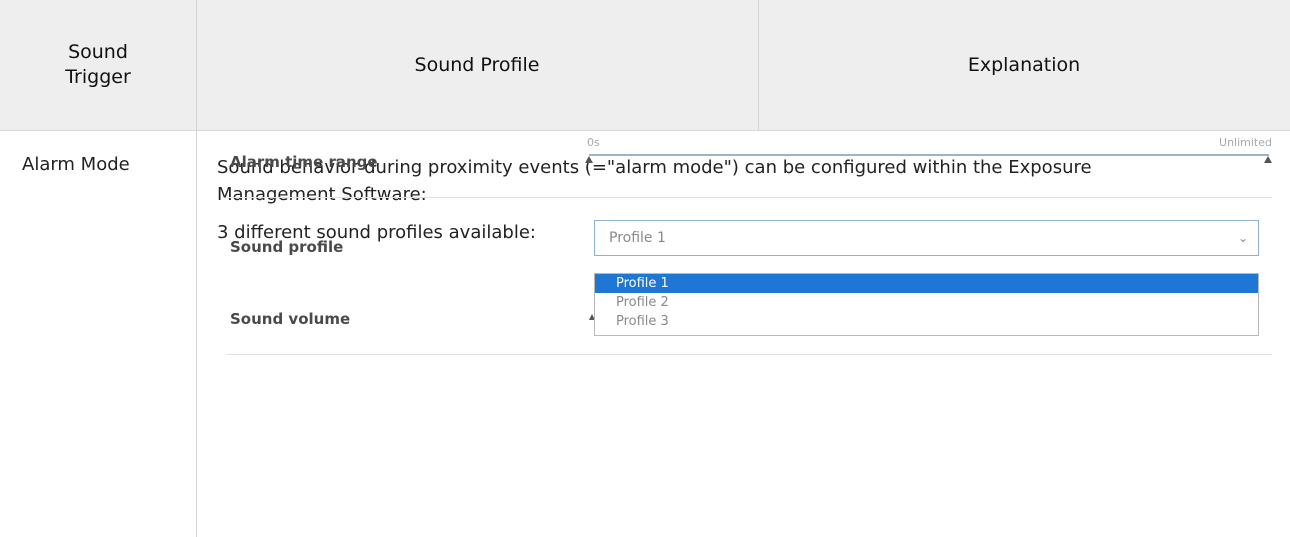  What do you see at coordinates (593, 142) in the screenshot?
I see `range-min-label: 0s` at bounding box center [593, 142].